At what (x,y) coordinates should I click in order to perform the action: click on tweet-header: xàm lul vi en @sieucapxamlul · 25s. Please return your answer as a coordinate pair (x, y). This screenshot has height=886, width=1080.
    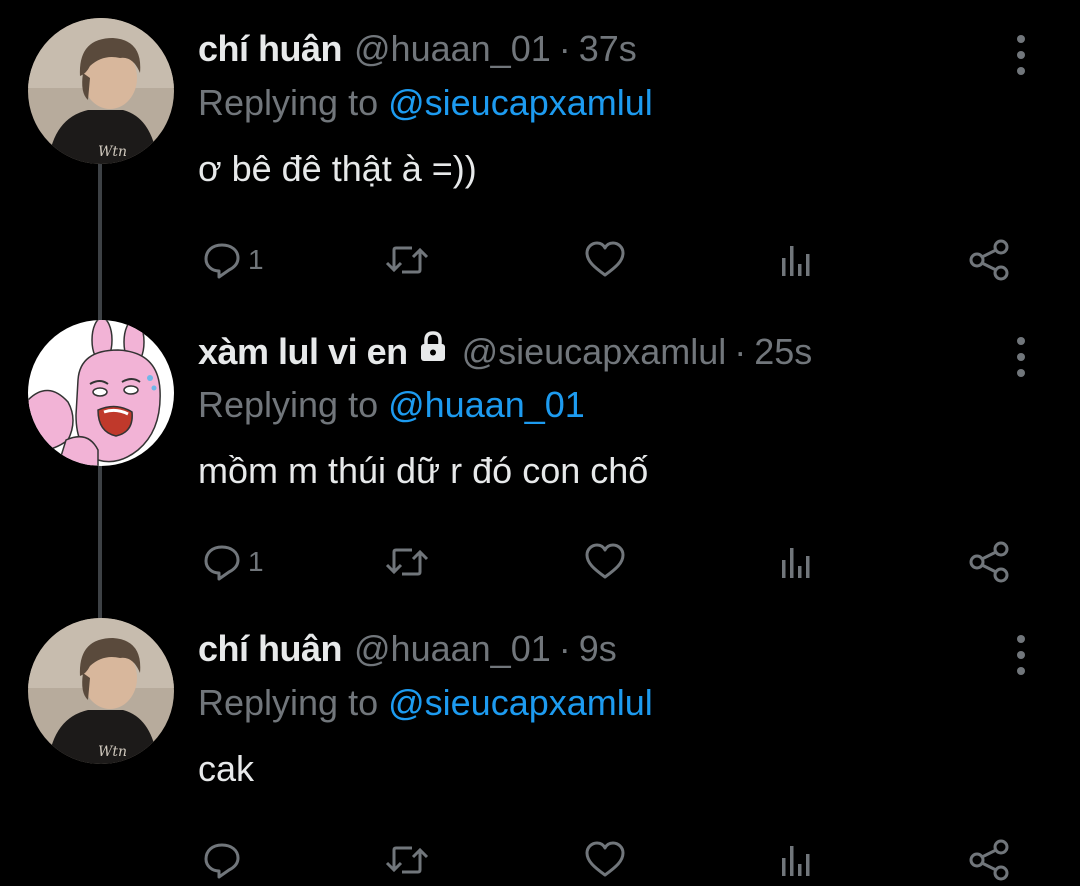
    Looking at the image, I should click on (505, 353).